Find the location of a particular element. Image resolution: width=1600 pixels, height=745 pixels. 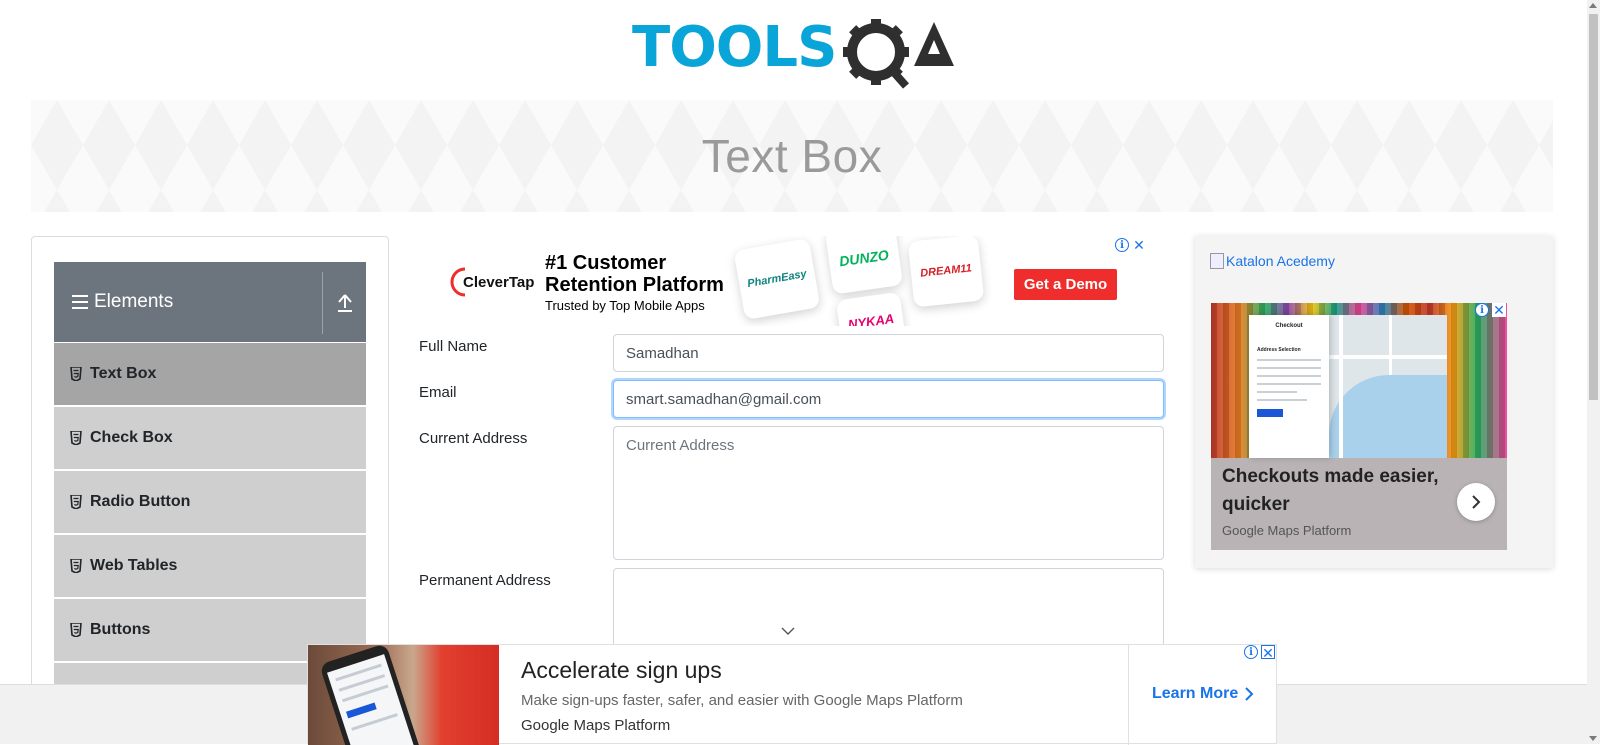

upload-arrow-icon is located at coordinates (345, 303).